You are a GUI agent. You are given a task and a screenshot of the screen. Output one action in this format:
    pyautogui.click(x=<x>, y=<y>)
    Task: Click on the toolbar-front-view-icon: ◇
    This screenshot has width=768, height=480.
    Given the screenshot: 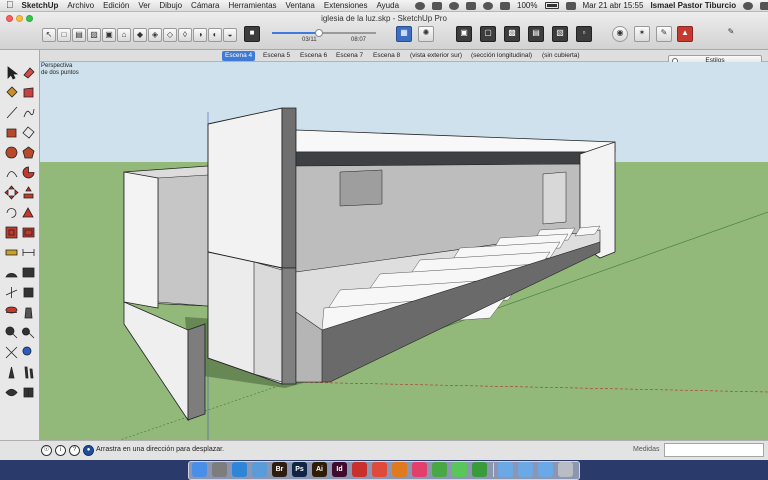 What is the action you would take?
    pyautogui.click(x=170, y=35)
    